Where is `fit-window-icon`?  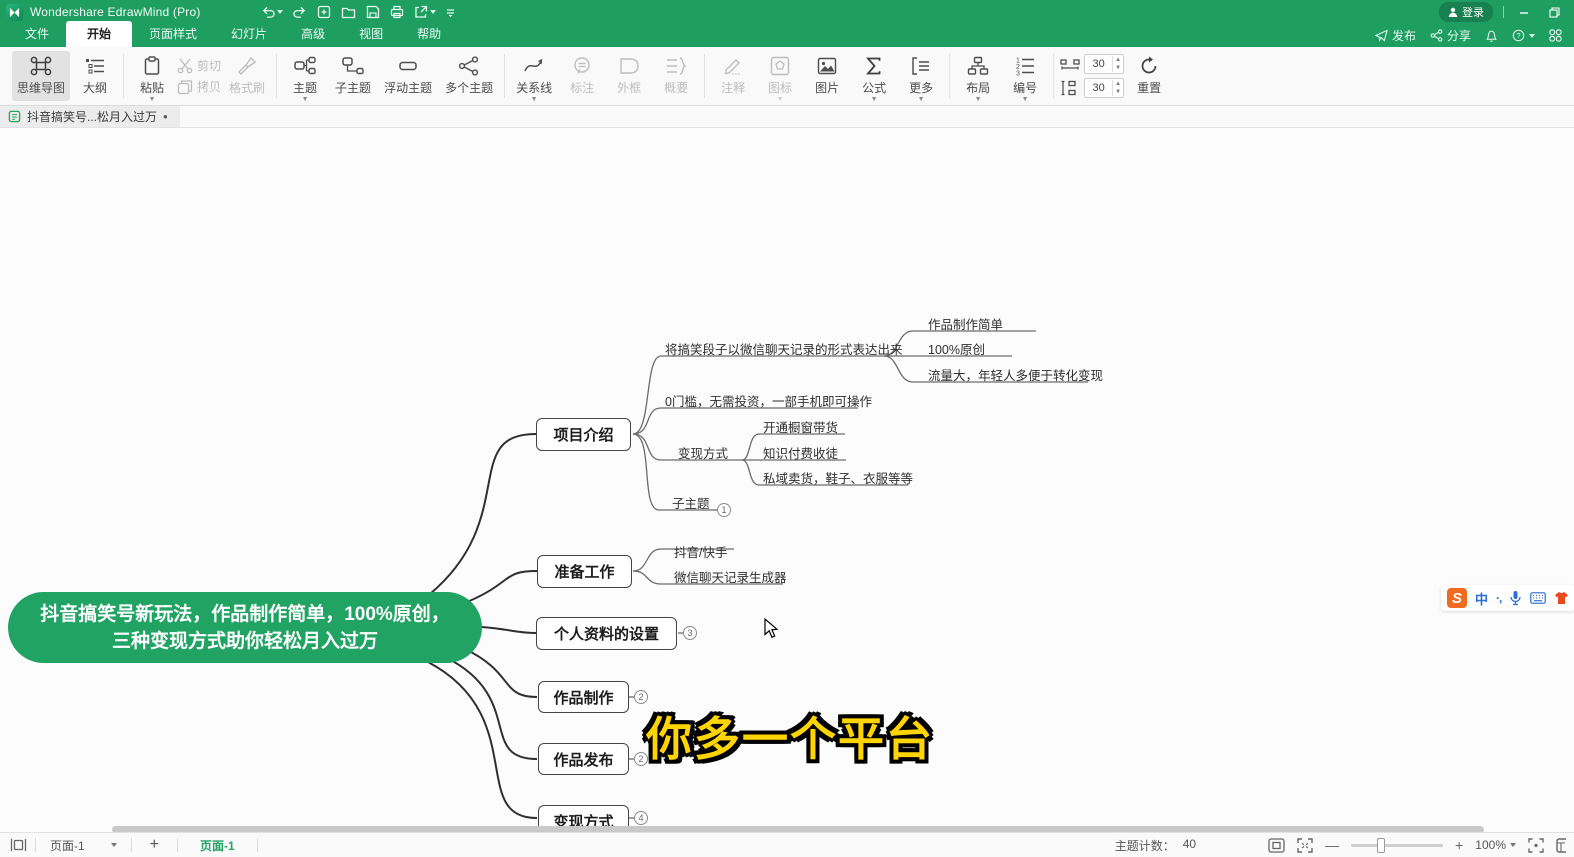
fit-window-icon is located at coordinates (1276, 845).